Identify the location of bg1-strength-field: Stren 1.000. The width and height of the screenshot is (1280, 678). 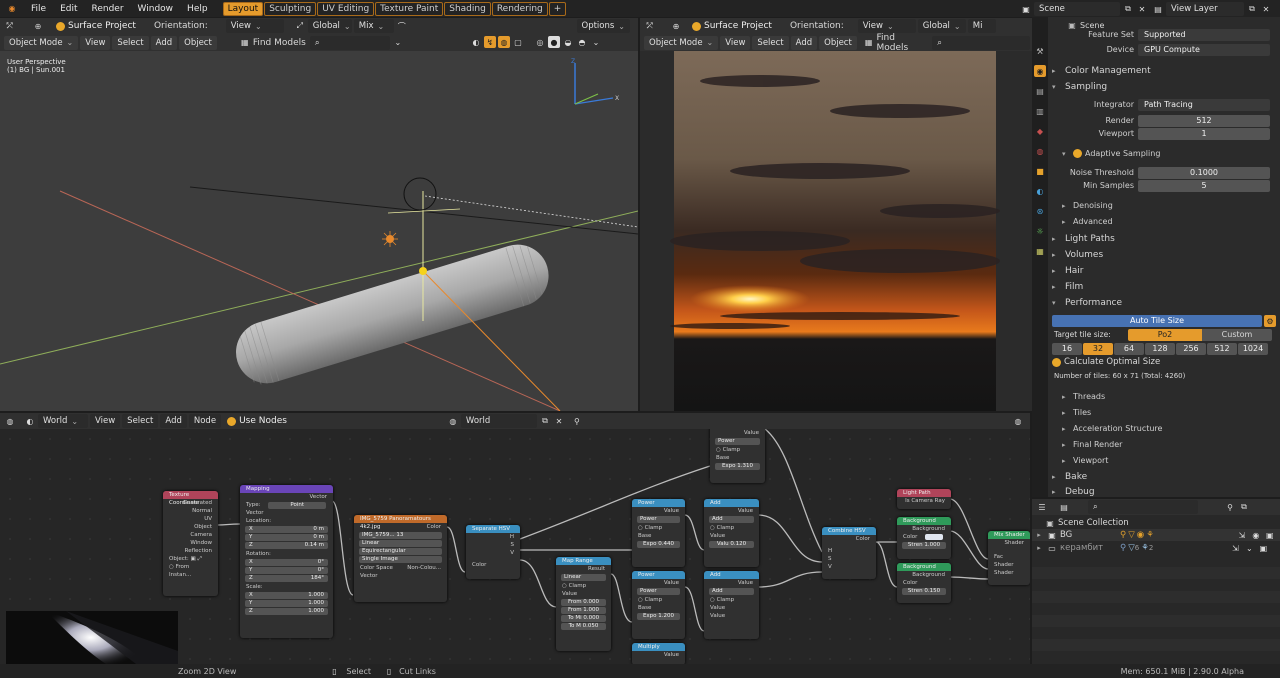
(924, 545).